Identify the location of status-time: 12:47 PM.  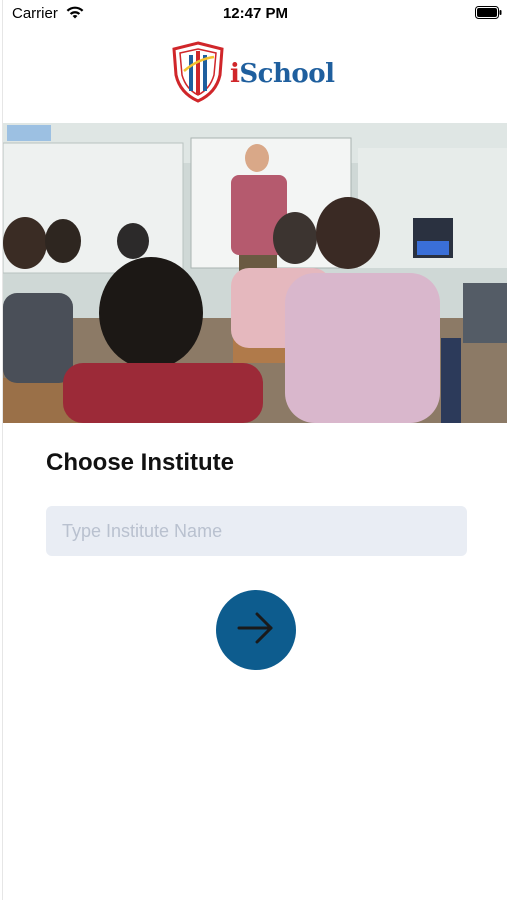
(255, 13).